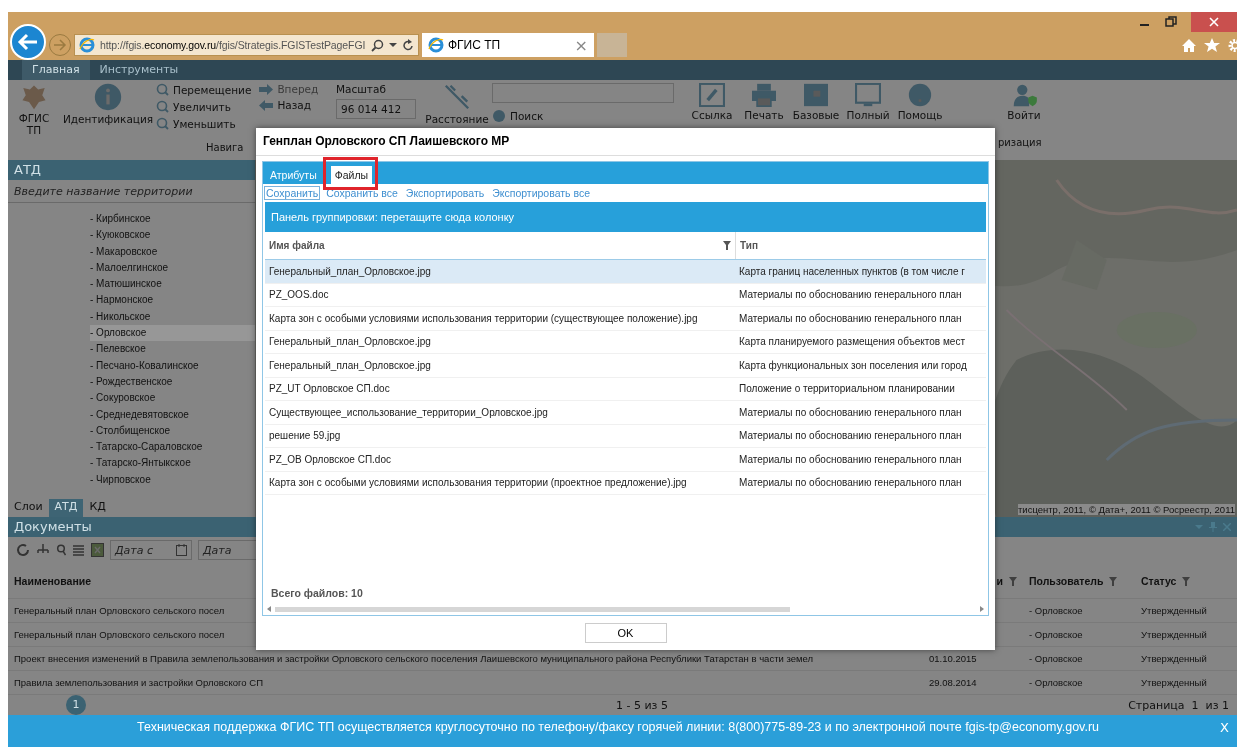  Describe the element at coordinates (97, 508) in the screenshot. I see `panel-tab: КД` at that location.